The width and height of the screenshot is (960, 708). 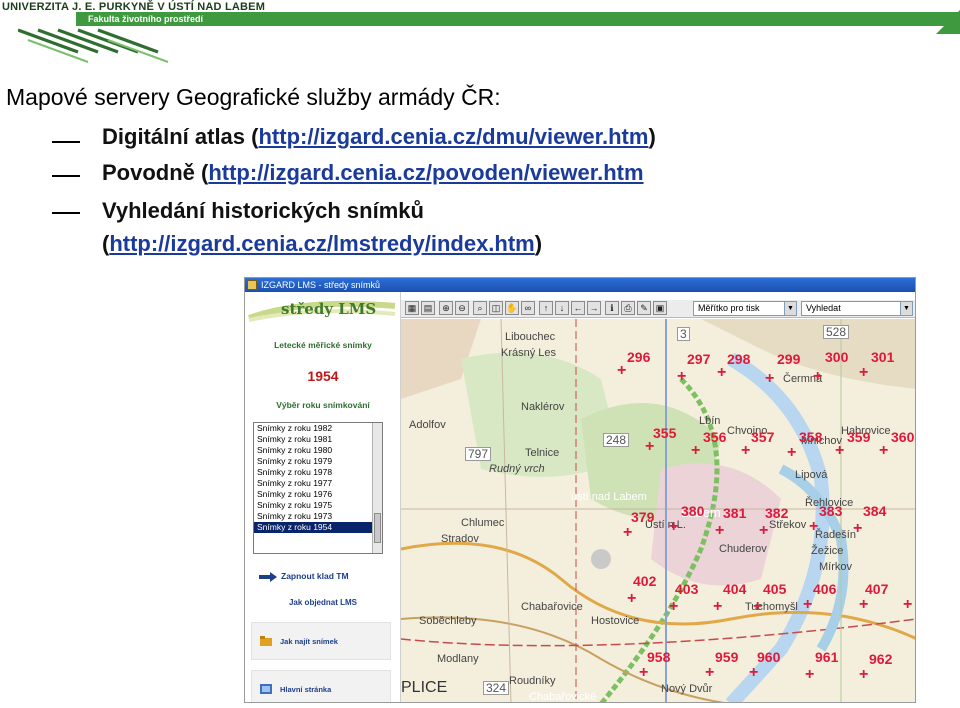 I want to click on frame-number: 356, so click(x=714, y=437).